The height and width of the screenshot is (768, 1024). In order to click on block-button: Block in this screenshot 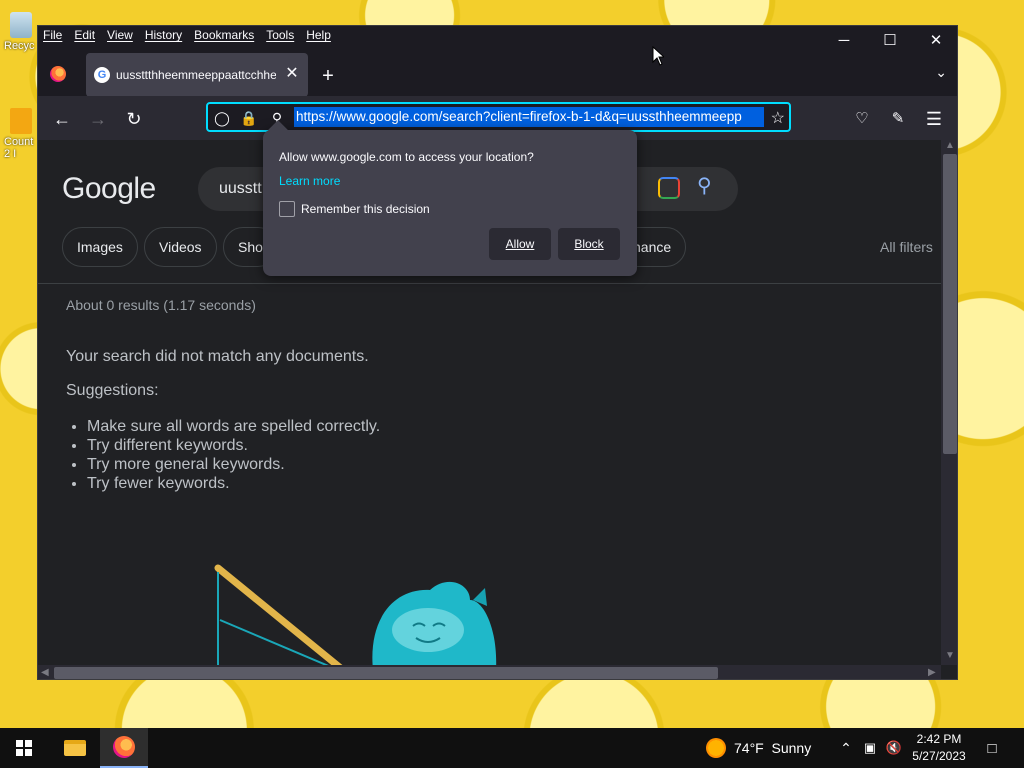, I will do `click(589, 244)`.